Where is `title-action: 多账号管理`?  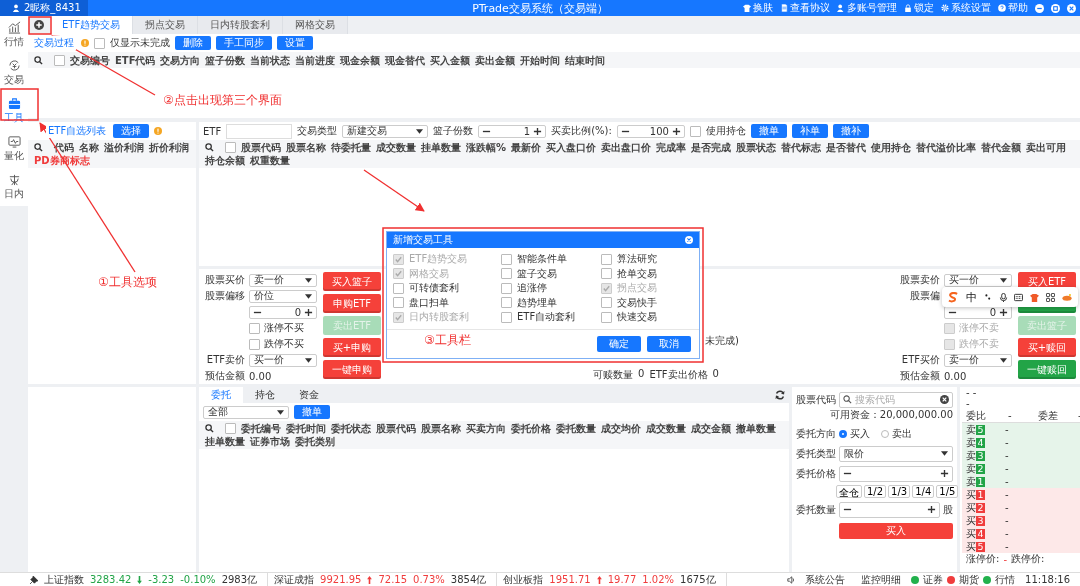
title-action: 多账号管理 is located at coordinates (867, 8).